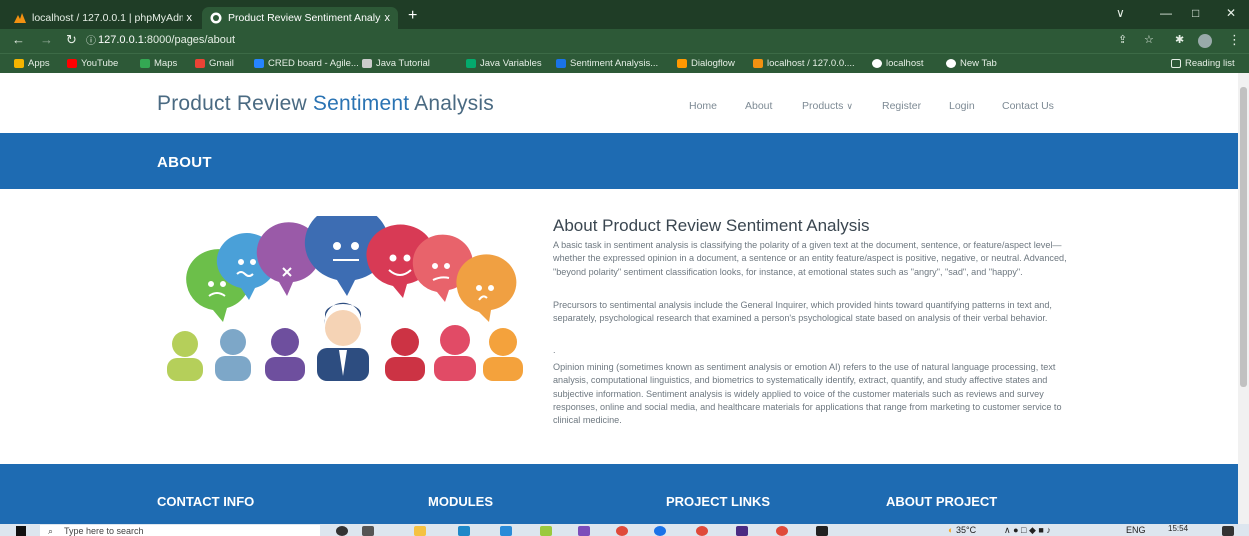 This screenshot has width=1249, height=536. Describe the element at coordinates (660, 531) in the screenshot. I see `maps-pin-icon` at that location.